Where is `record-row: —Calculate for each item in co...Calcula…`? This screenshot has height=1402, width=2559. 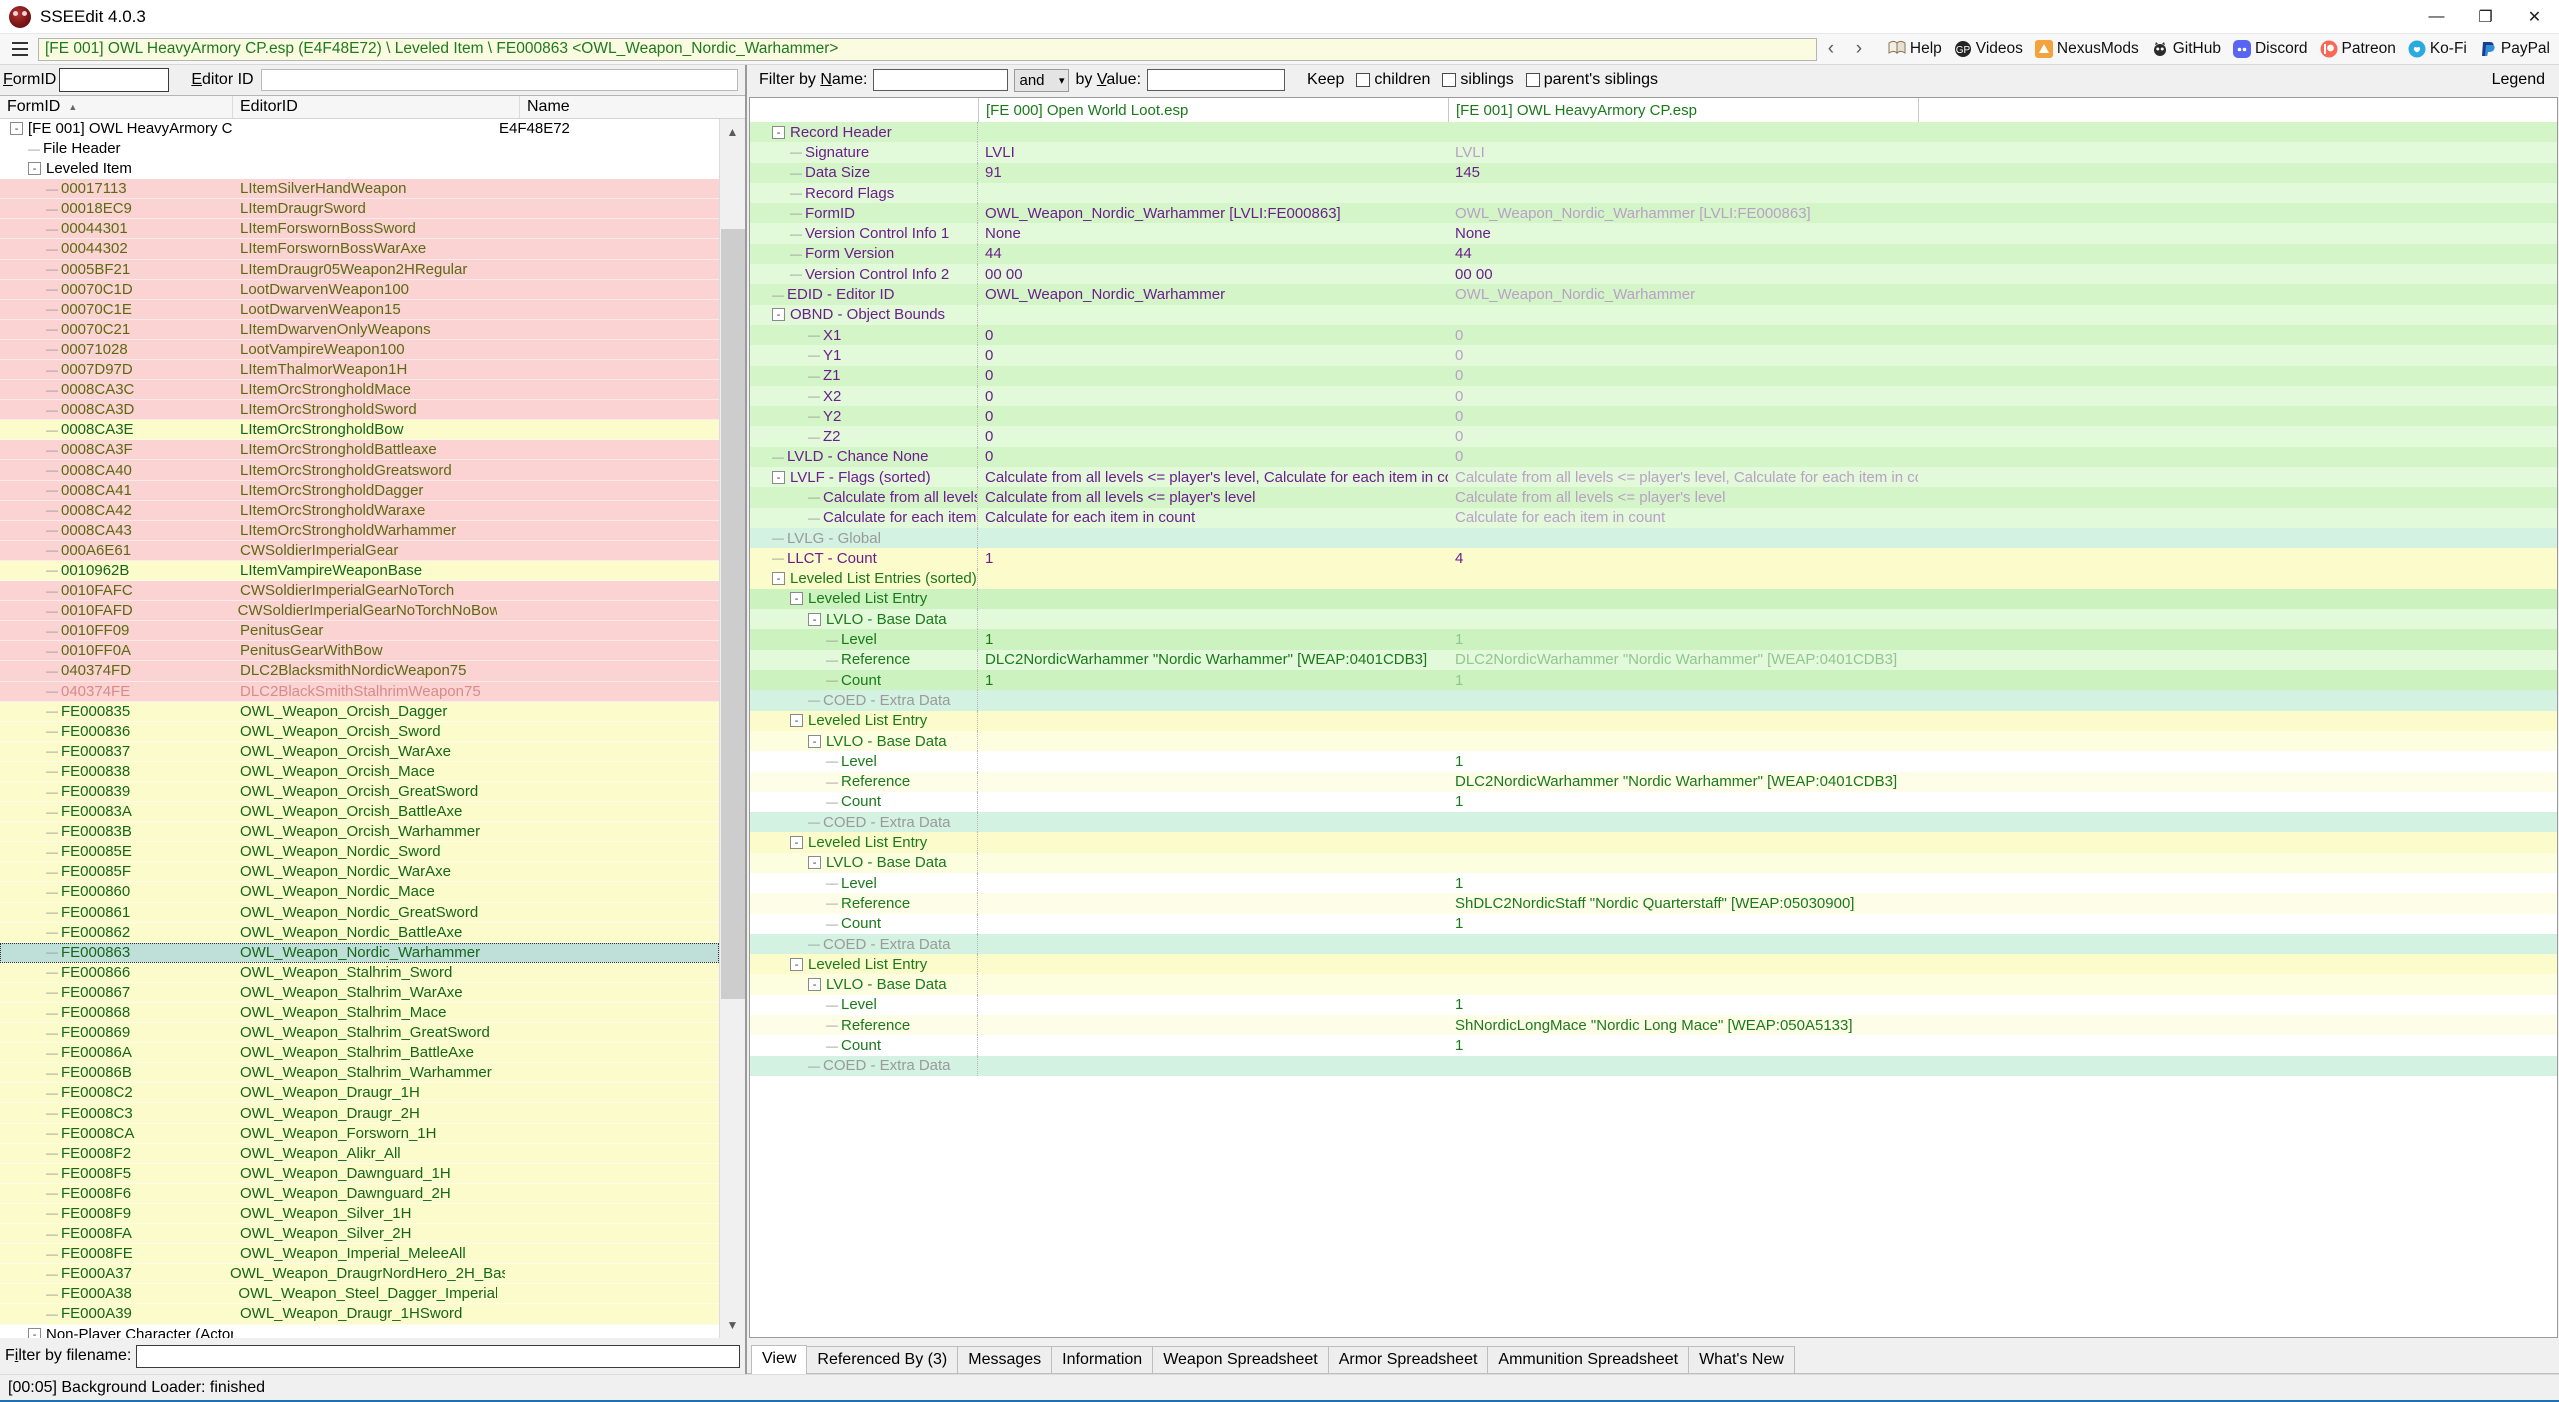
record-row: —Calculate for each item in co...Calcula… is located at coordinates (1653, 517).